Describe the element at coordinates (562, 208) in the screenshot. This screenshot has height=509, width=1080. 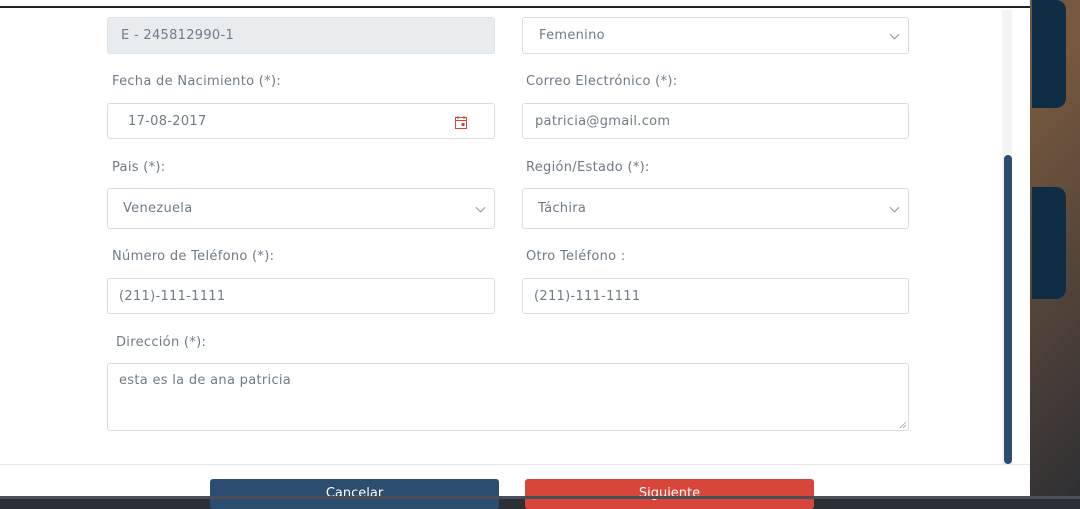
I see `region-value: Táchira` at that location.